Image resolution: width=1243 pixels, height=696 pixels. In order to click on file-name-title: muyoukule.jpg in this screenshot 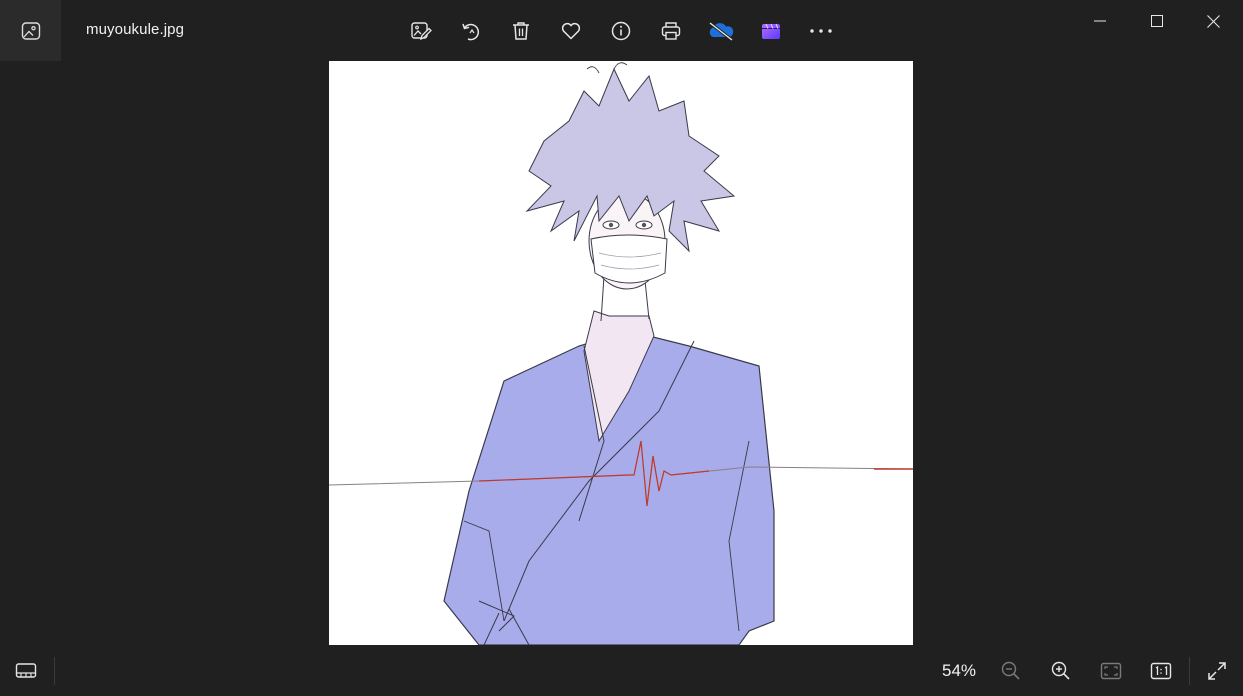, I will do `click(135, 29)`.